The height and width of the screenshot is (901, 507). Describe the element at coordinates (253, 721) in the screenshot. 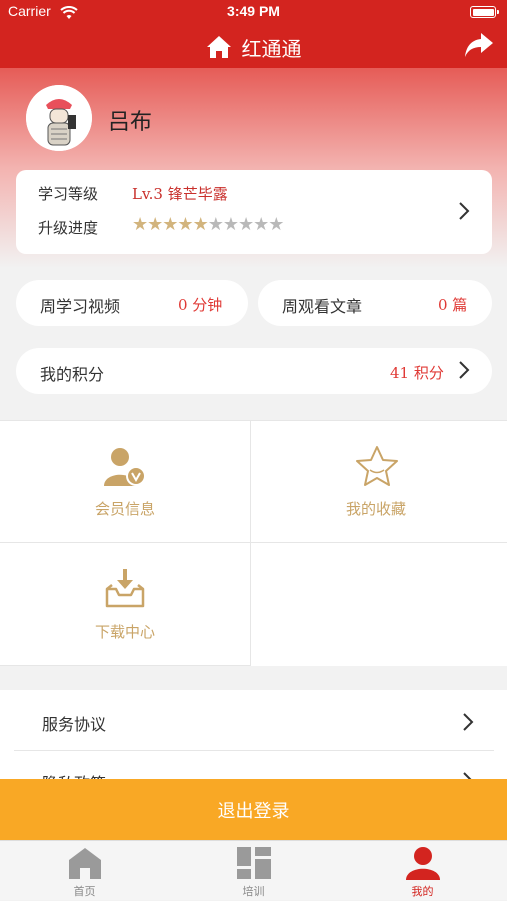

I see `list-item-service-agreement: 服务协议` at that location.